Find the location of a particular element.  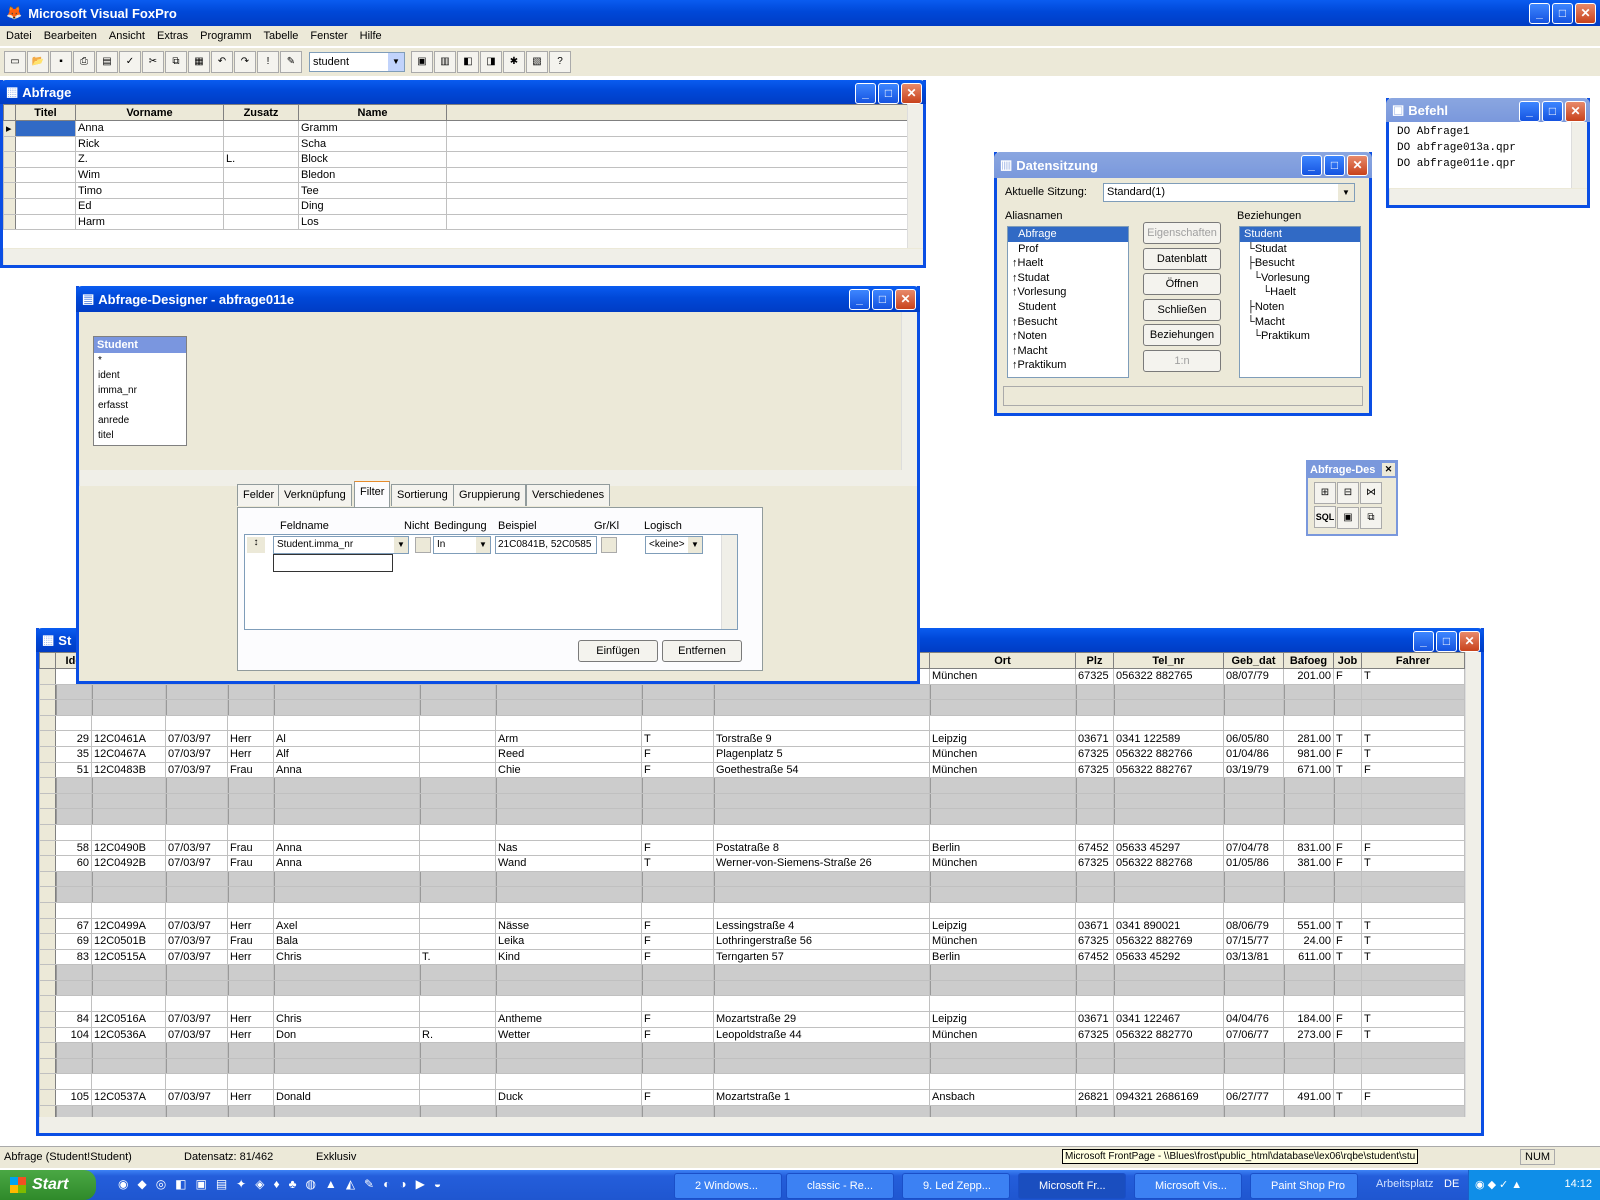

table-cell: Chris is located at coordinates (346, 1019).